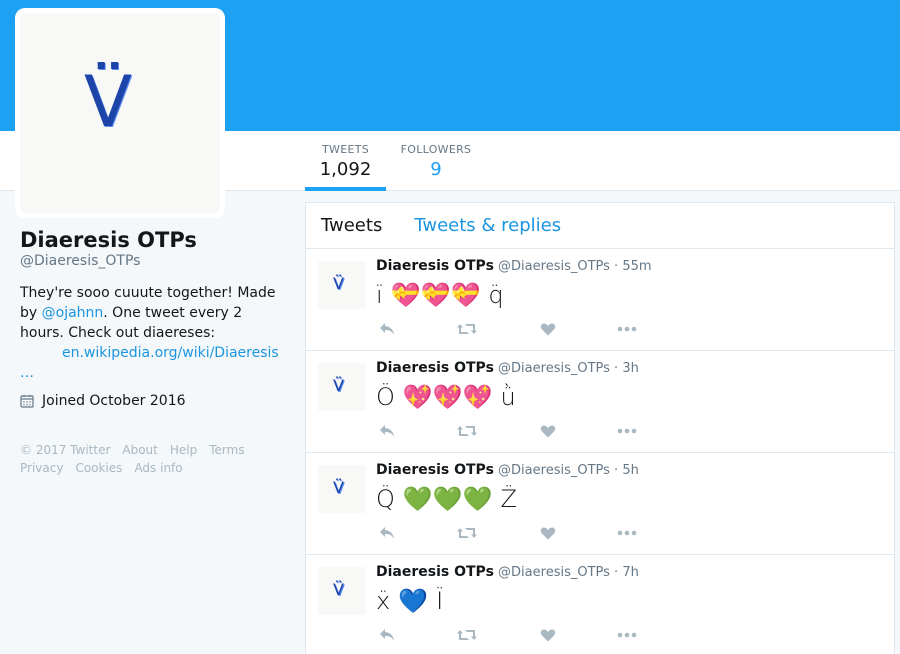 Image resolution: width=900 pixels, height=654 pixels. What do you see at coordinates (351, 225) in the screenshot?
I see `tab-tweets: Tweets` at bounding box center [351, 225].